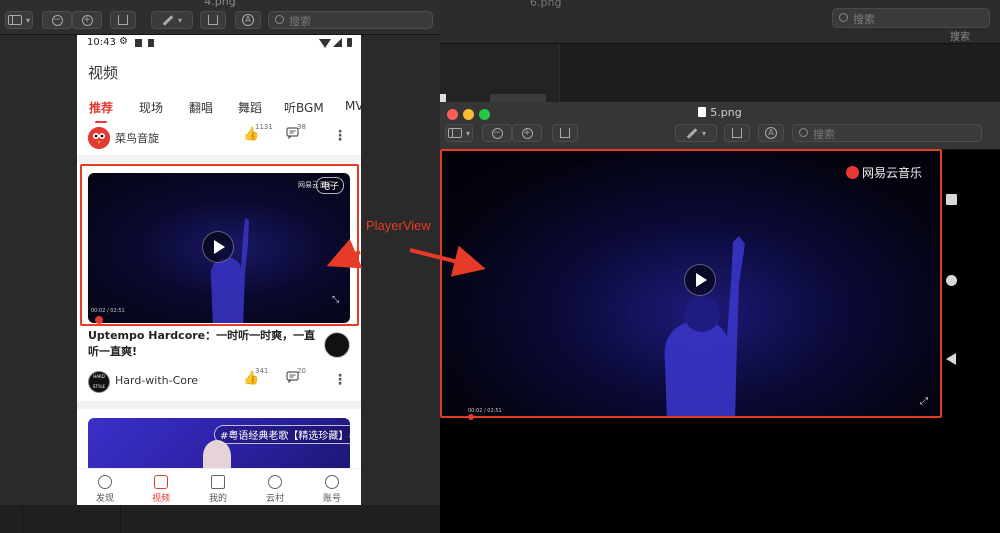  Describe the element at coordinates (331, 499) in the screenshot. I see `nav-label: 账号` at that location.